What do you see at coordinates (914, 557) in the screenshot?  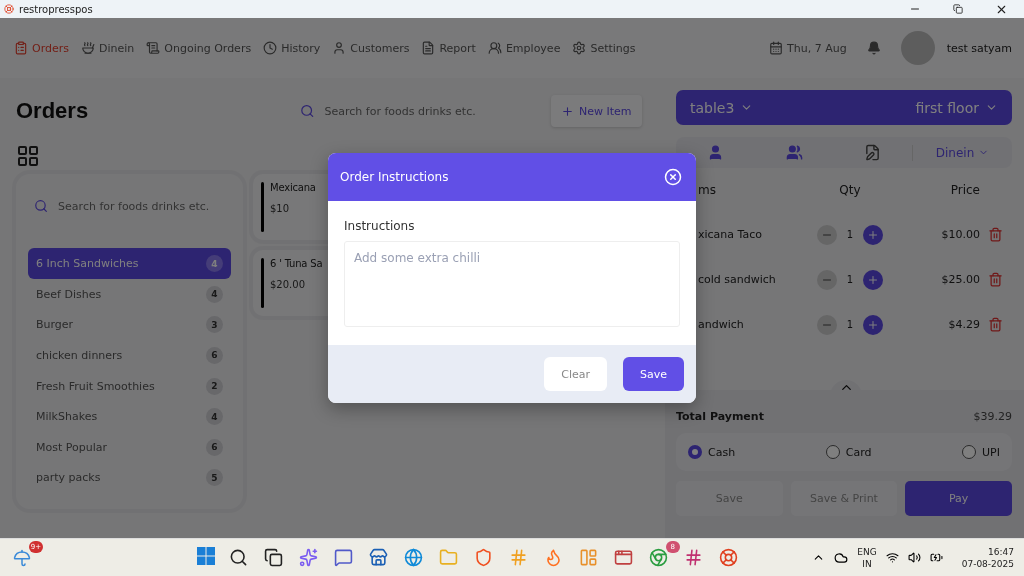 I see `volume-icon` at bounding box center [914, 557].